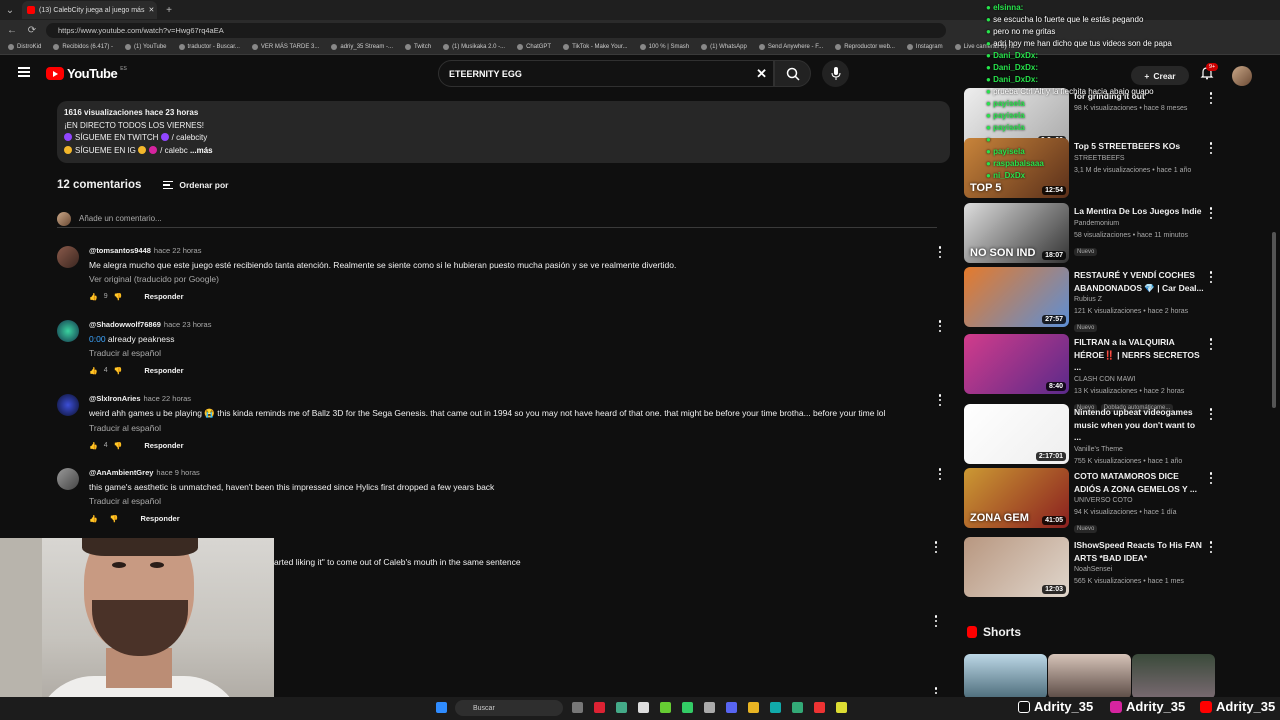 The height and width of the screenshot is (720, 1280). I want to click on bookmark-item: 100 % | Smash, so click(664, 47).